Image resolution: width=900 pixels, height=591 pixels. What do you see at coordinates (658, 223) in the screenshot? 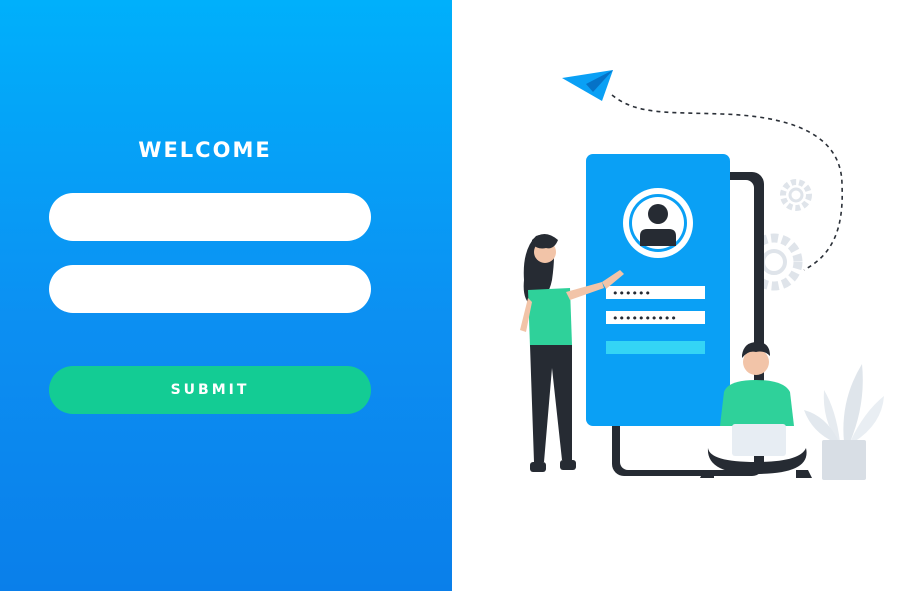
I see `user-avatar-icon` at bounding box center [658, 223].